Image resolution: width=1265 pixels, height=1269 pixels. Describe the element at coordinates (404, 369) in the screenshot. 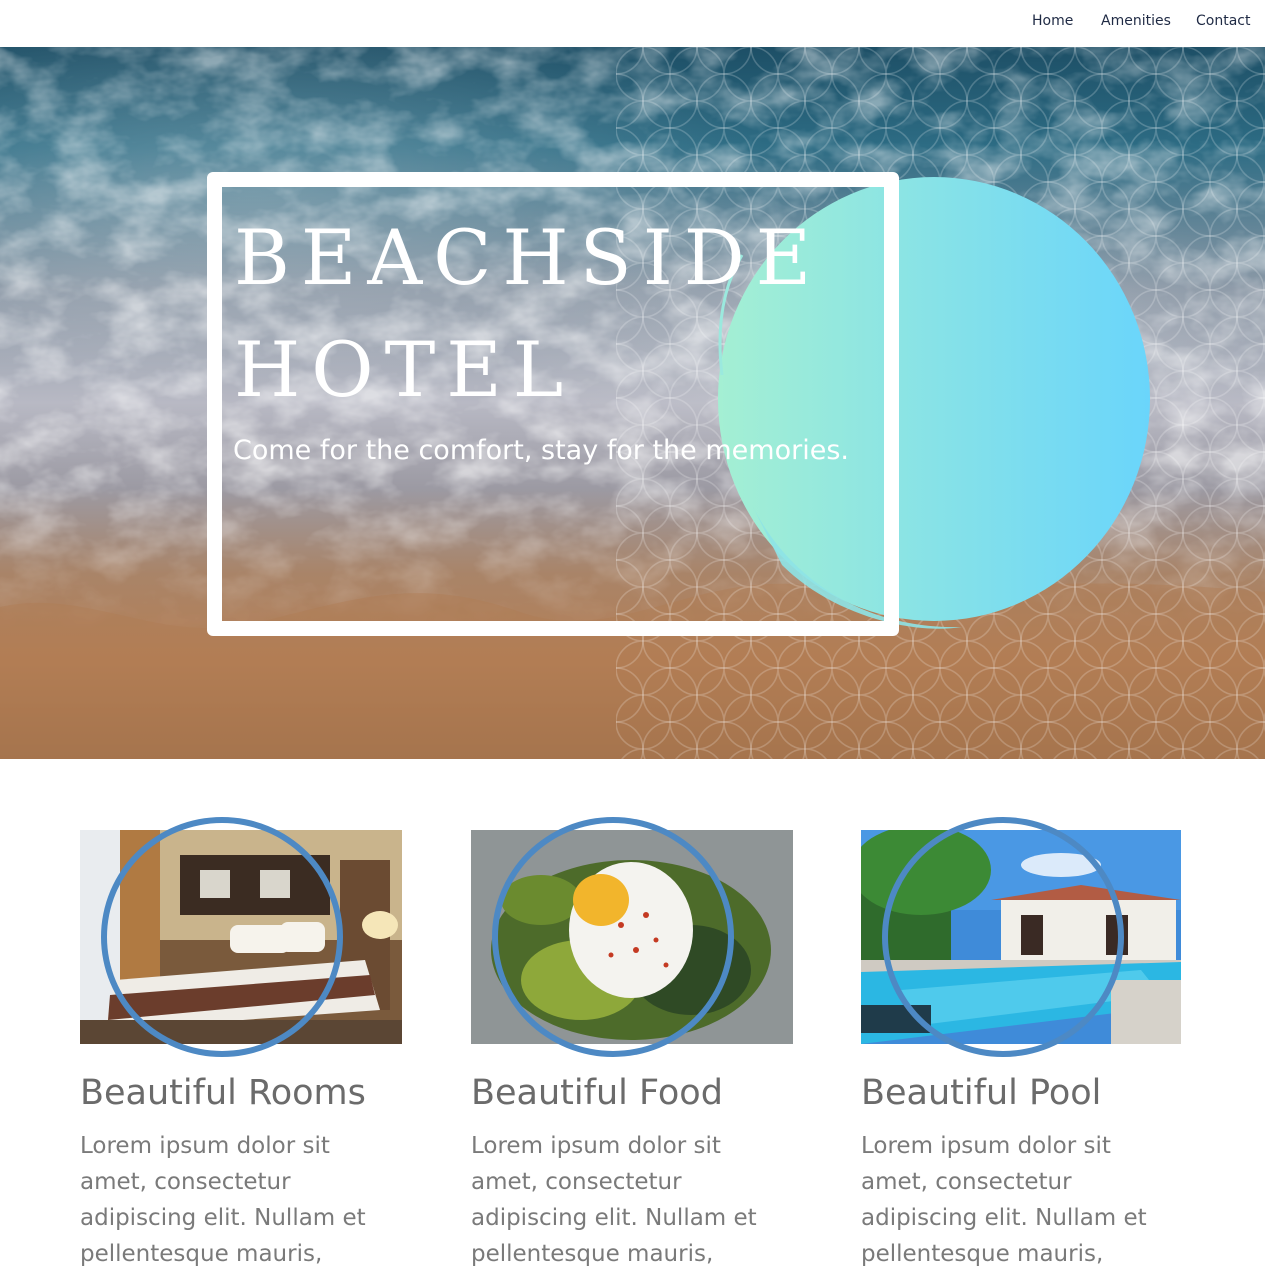

I see `hero-title-line-2: HOTEL` at that location.